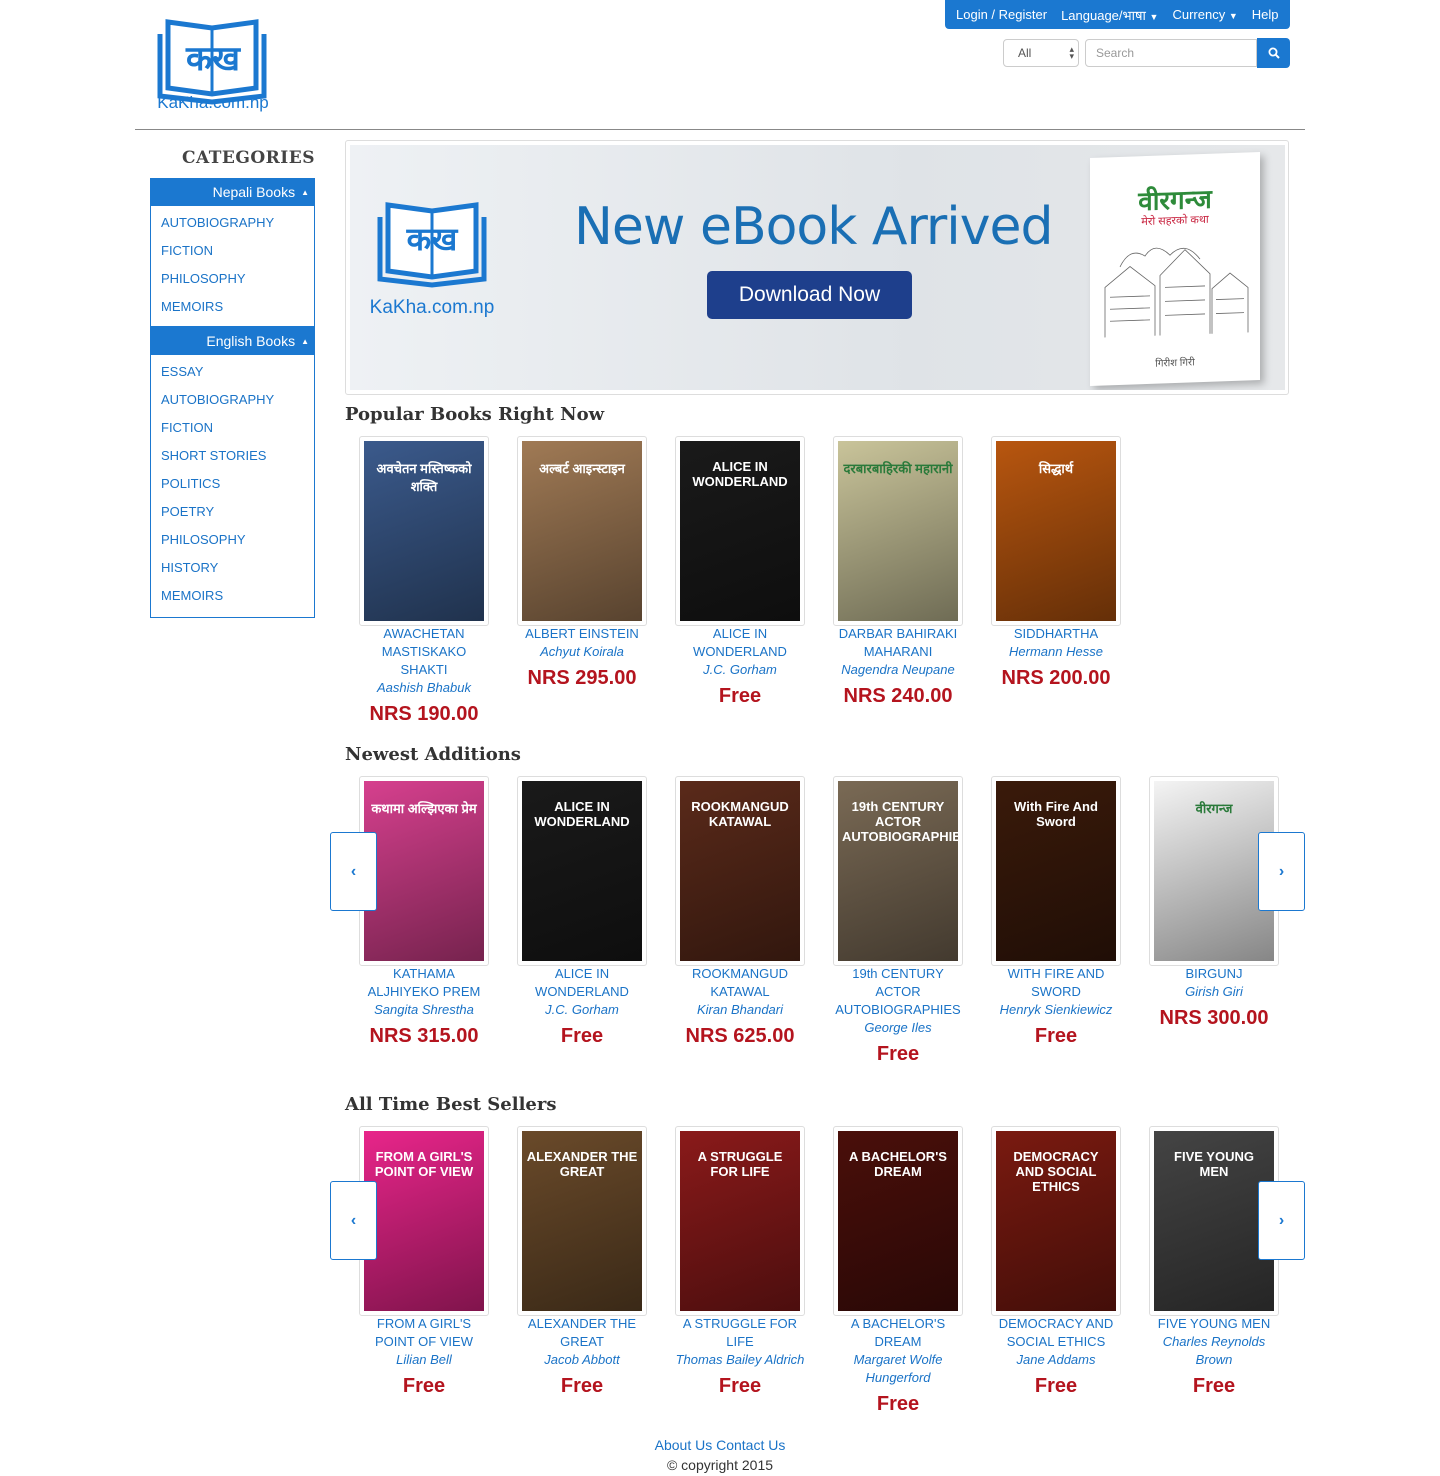  I want to click on book-author-link: Achyut Koirala, so click(582, 652).